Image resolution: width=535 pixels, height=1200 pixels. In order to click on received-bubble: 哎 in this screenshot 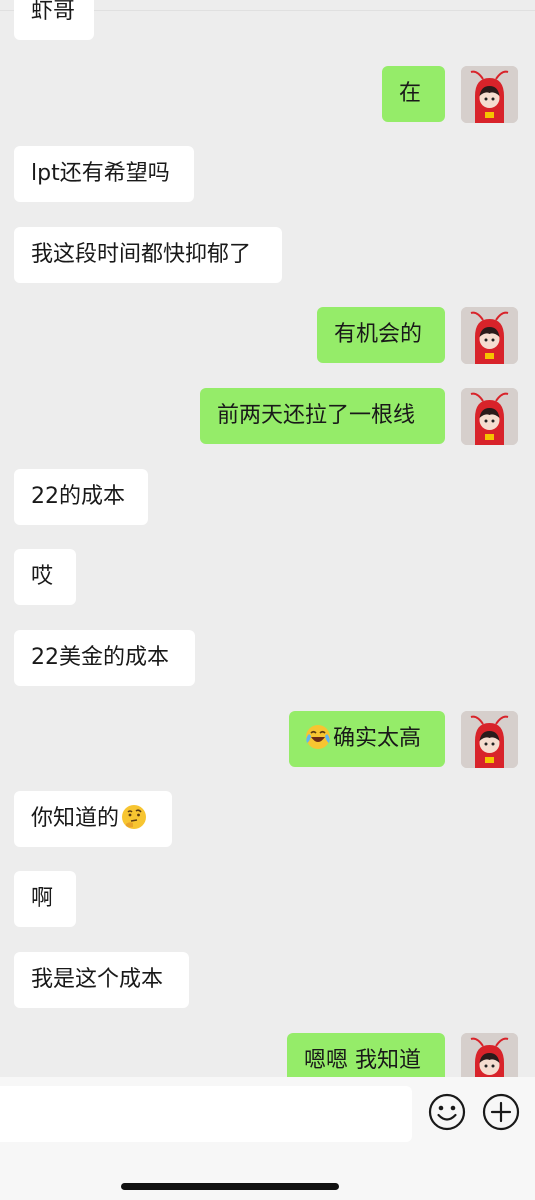, I will do `click(45, 577)`.